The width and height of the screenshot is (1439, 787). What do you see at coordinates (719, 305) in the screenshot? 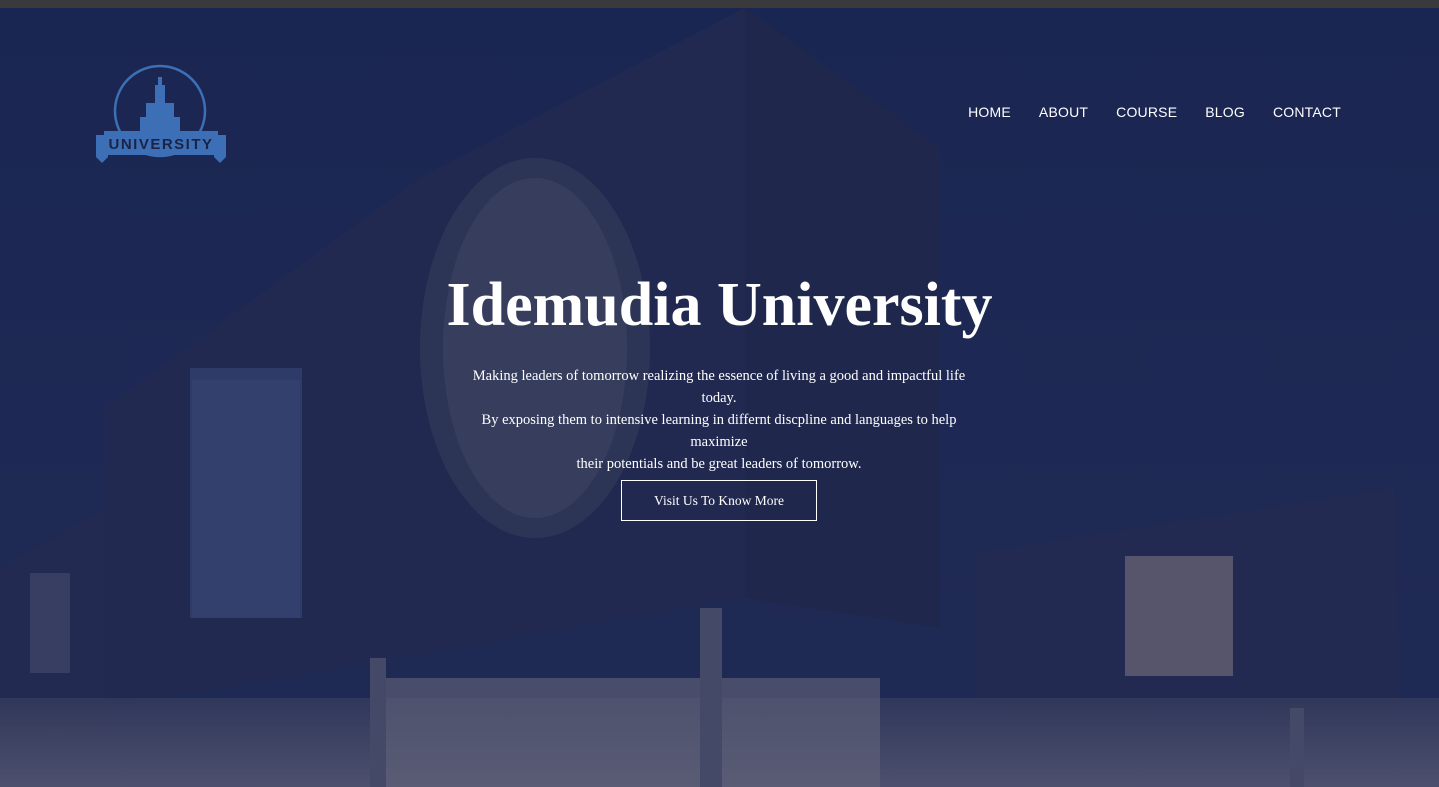
I see `hero-title: Idemudia University` at bounding box center [719, 305].